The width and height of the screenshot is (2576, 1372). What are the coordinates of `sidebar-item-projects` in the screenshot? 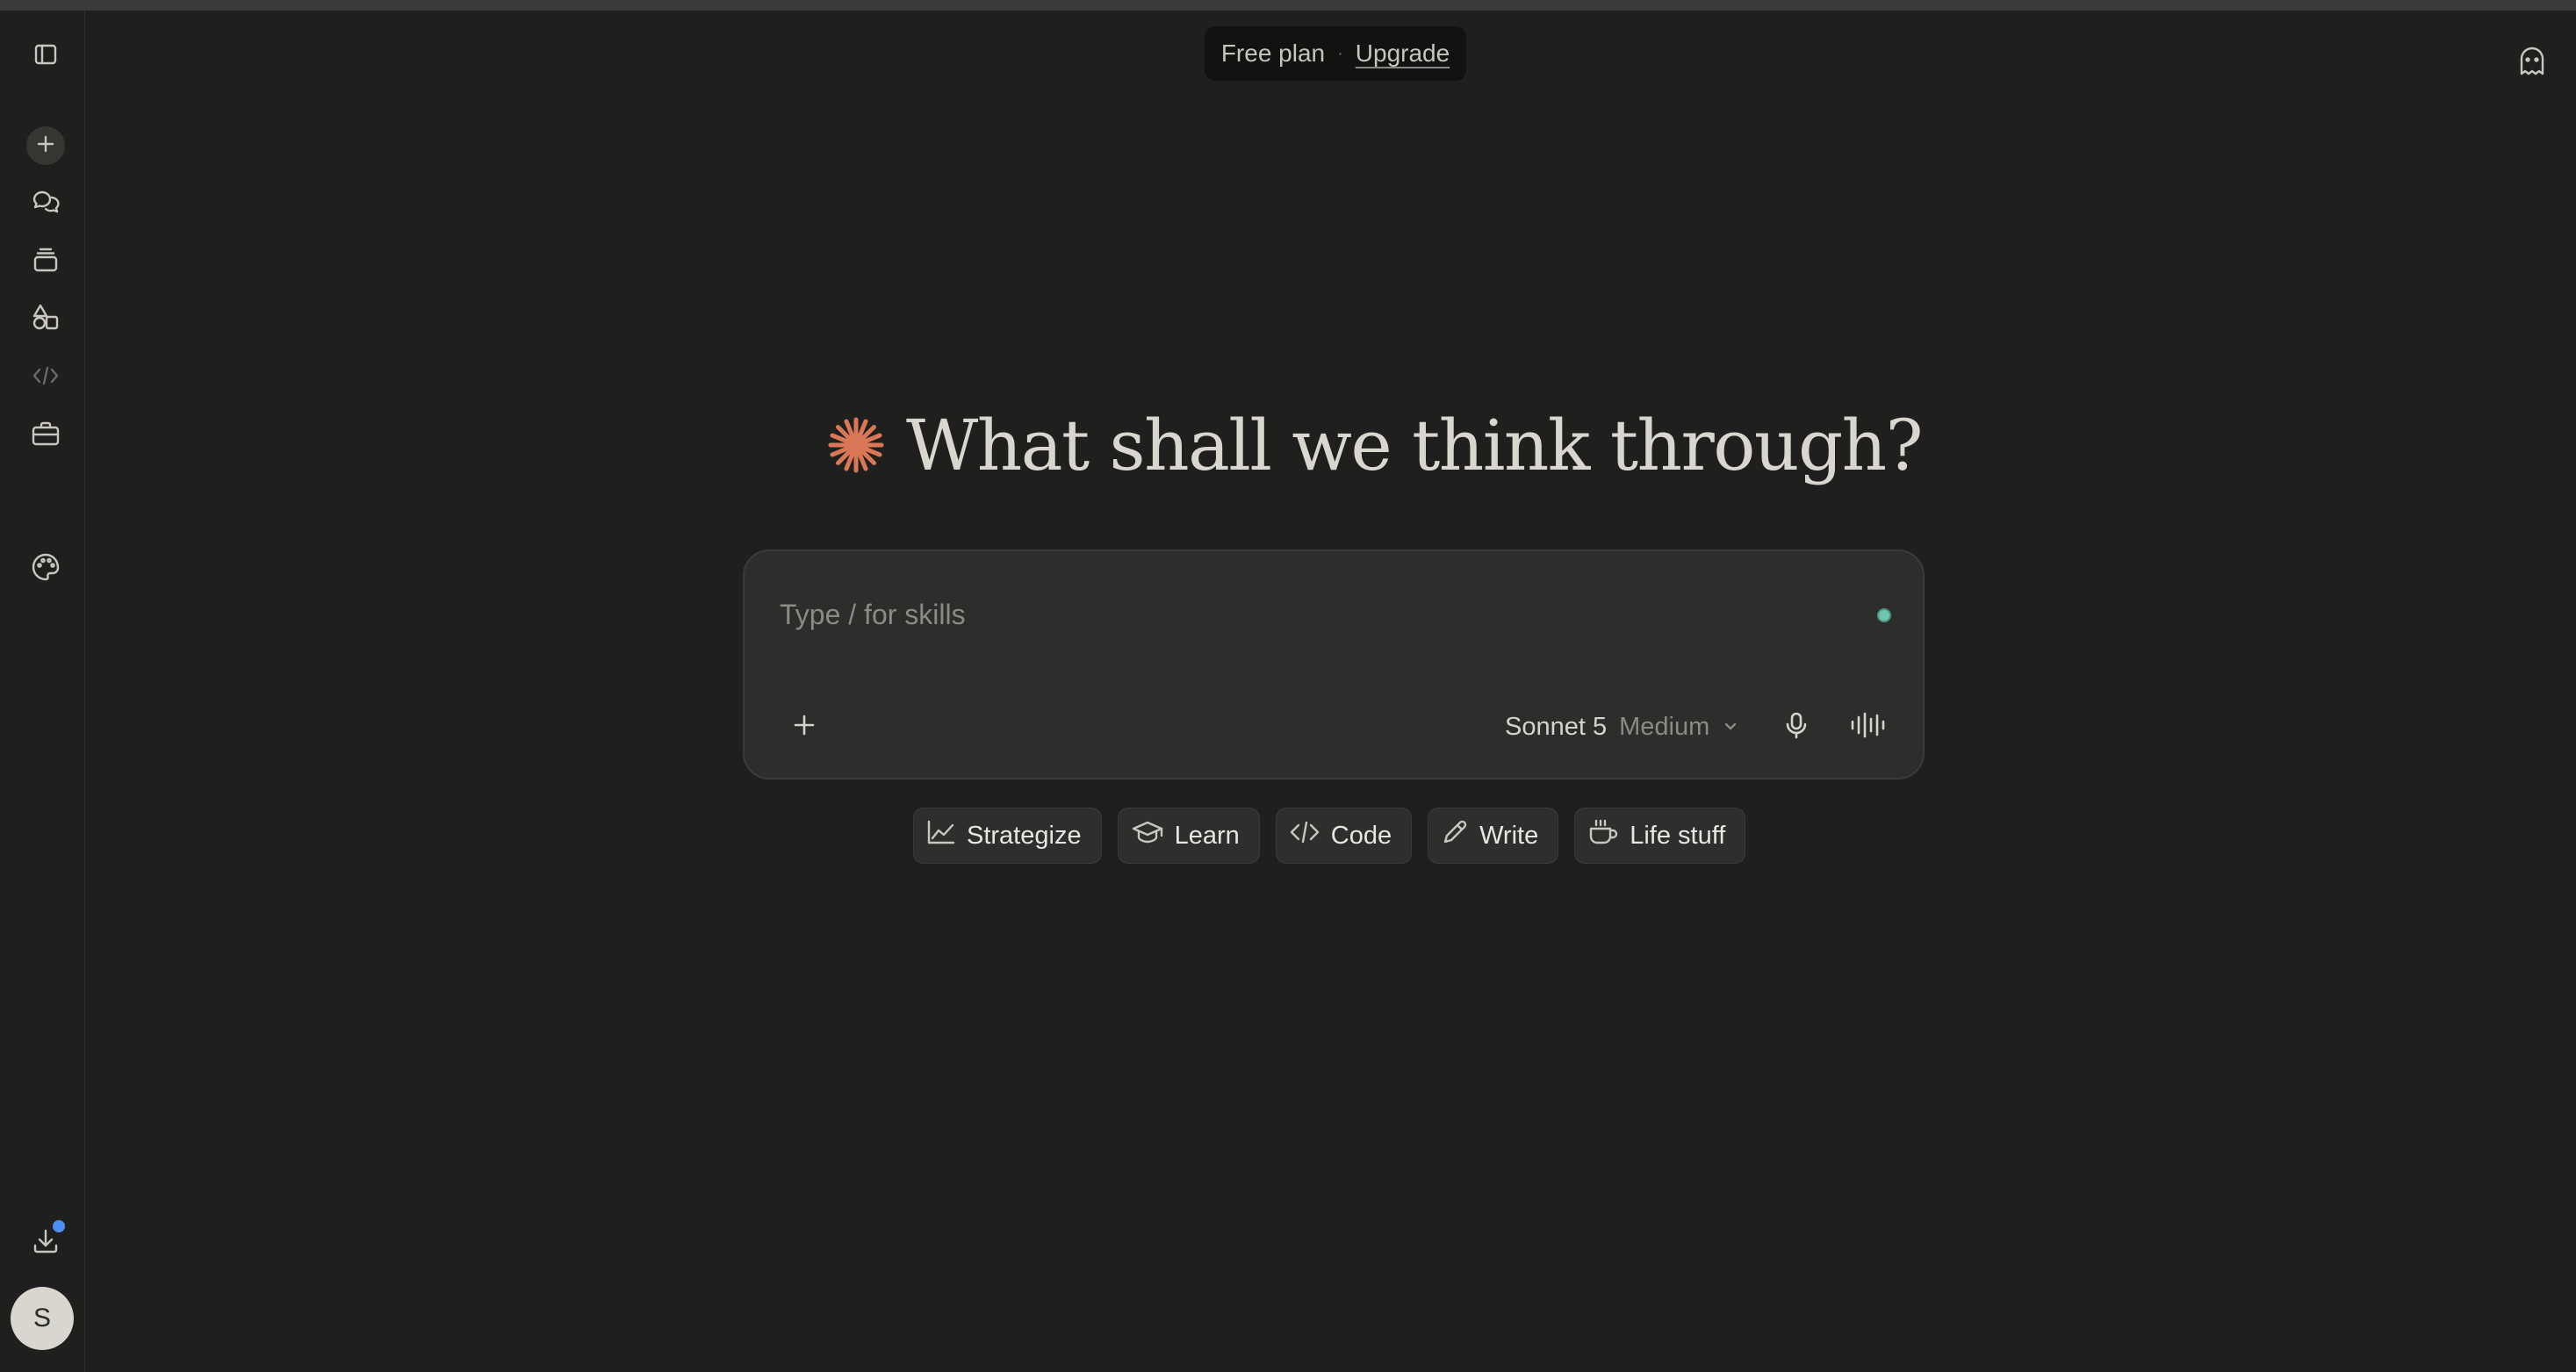 It's located at (45, 262).